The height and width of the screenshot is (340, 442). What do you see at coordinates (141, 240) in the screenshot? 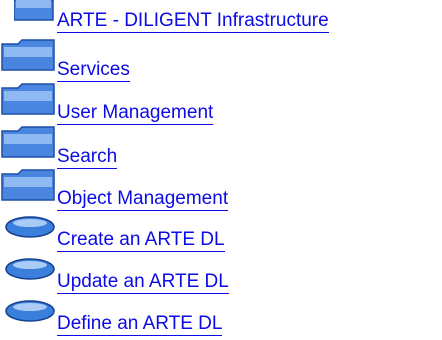
I see `tree-item-label: Create an ARTE DL` at bounding box center [141, 240].